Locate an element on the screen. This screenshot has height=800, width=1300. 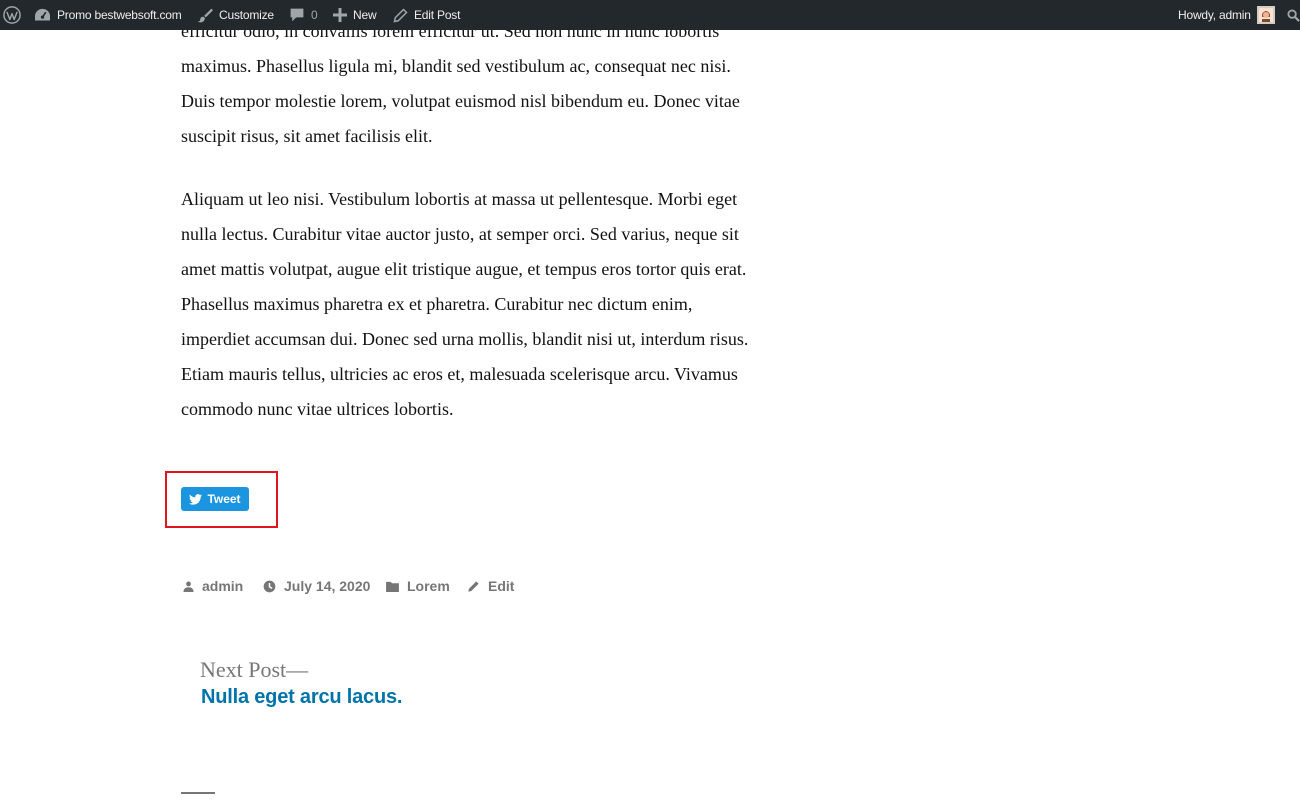
avatar is located at coordinates (1265, 15).